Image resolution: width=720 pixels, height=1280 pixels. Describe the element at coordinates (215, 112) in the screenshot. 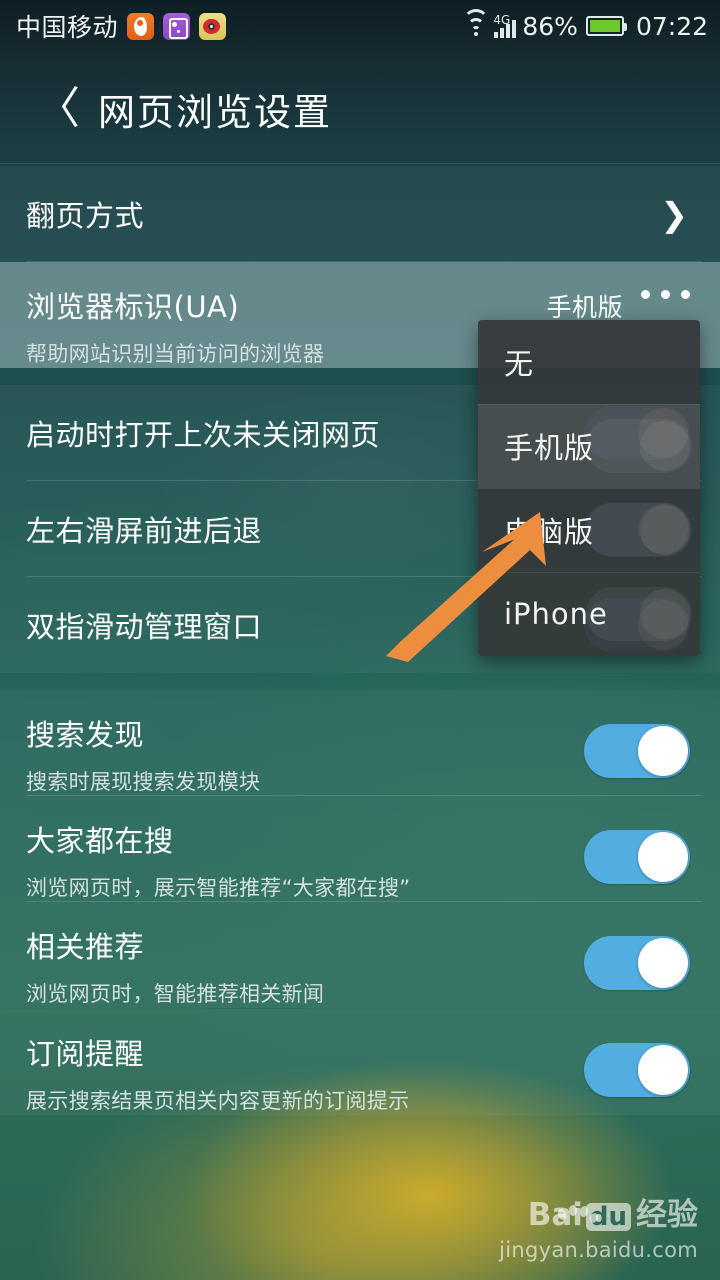

I see `page-title: 网页浏览设置` at that location.